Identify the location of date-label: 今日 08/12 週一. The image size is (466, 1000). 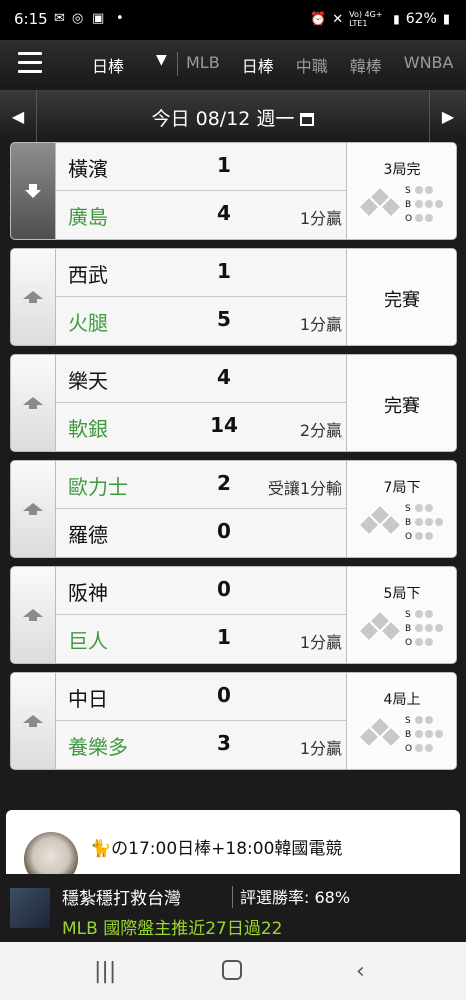
(233, 117).